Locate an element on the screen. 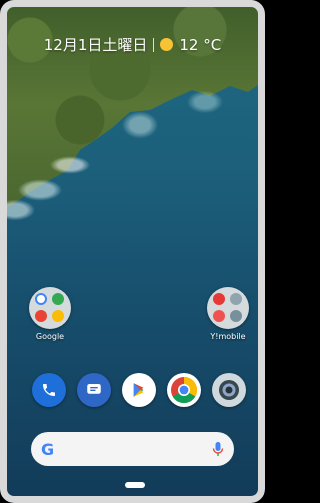 Image resolution: width=320 pixels, height=503 pixels. date-text: 12月1日土曜日 is located at coordinates (96, 44).